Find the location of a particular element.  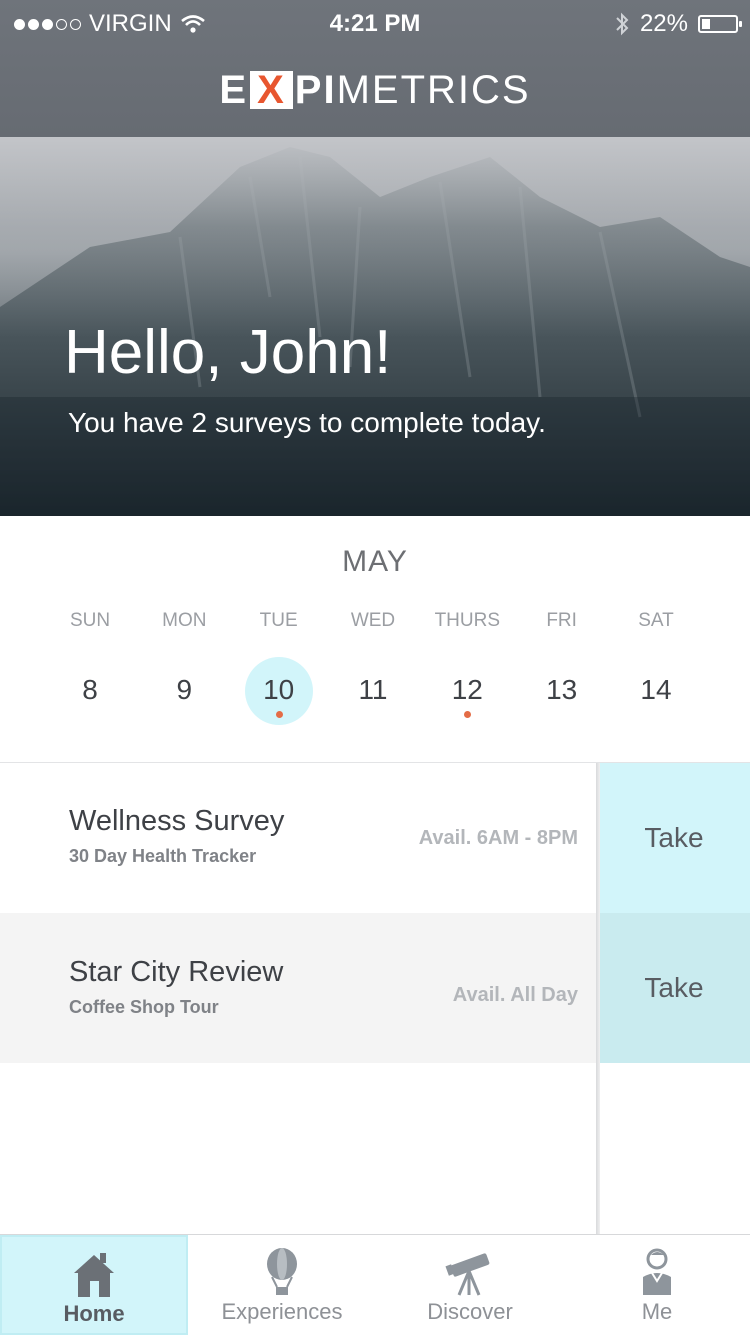

event-indicator-dot is located at coordinates (279, 714).